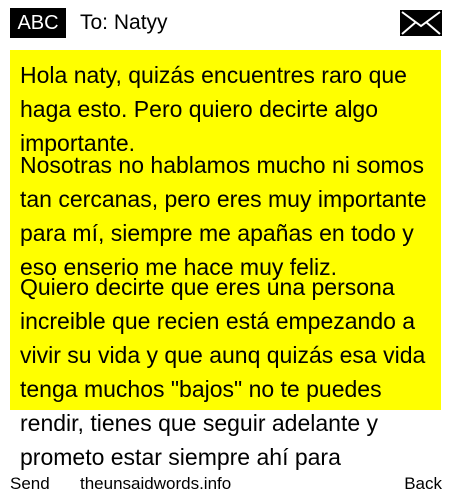  I want to click on recipient-line: To: Natyy, so click(124, 23).